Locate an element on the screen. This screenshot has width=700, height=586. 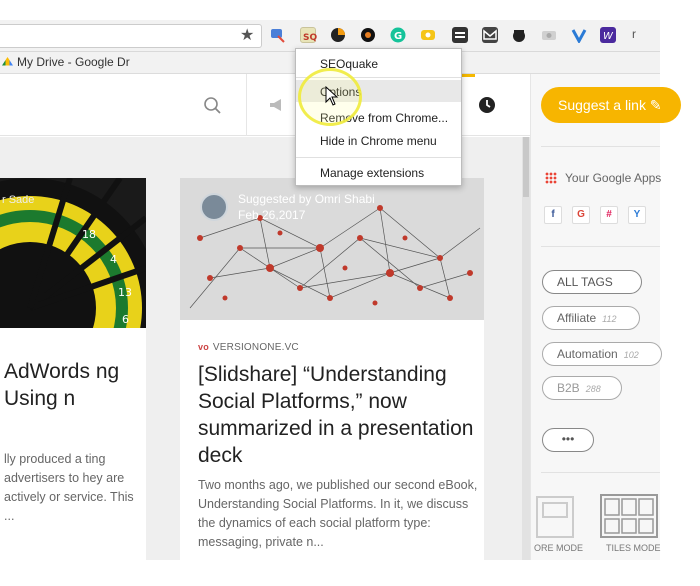
spy-extension-icon is located at coordinates (519, 35).